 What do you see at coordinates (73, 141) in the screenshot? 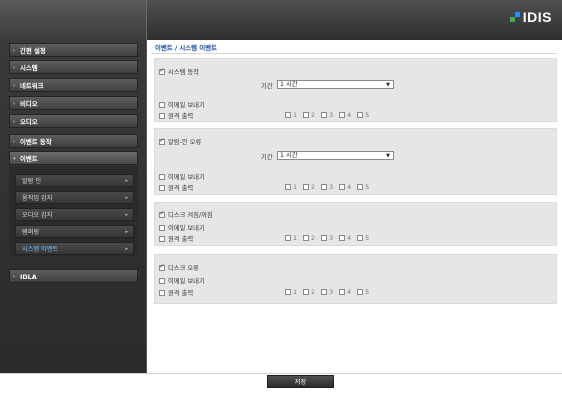
I see `sidebar-item-event-action: › 이벤트 동작` at bounding box center [73, 141].